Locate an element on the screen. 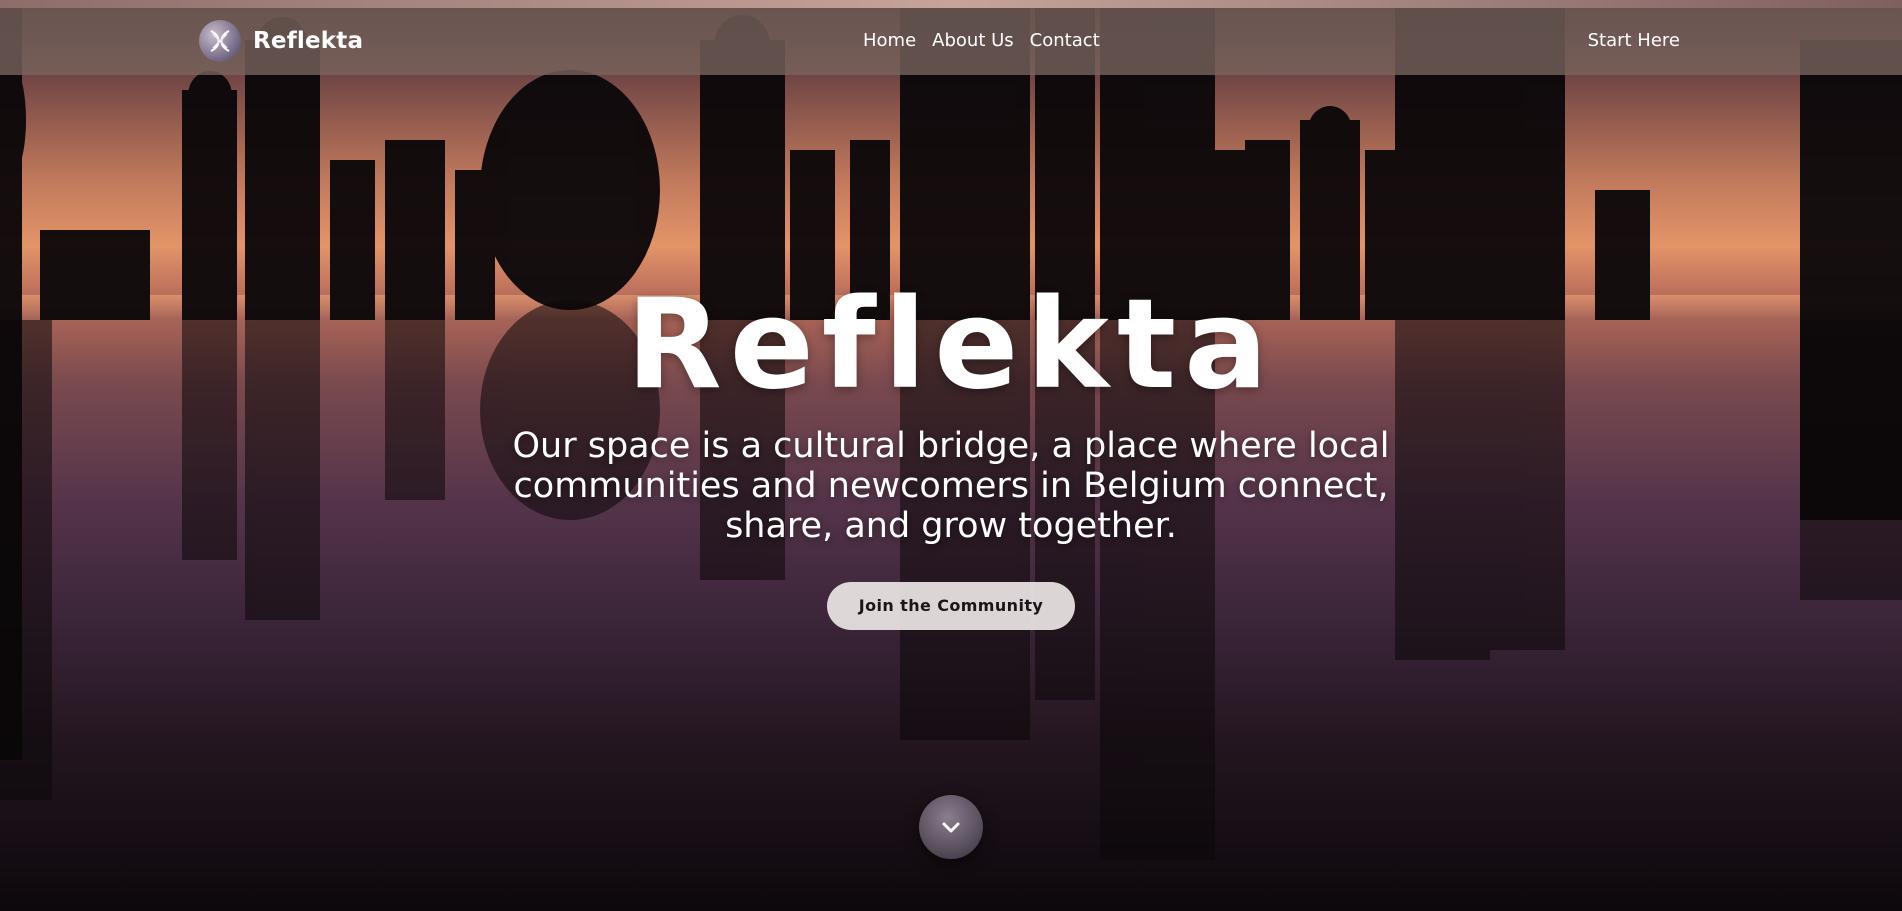 This screenshot has height=911, width=1902. reflekta-logo-icon is located at coordinates (220, 41).